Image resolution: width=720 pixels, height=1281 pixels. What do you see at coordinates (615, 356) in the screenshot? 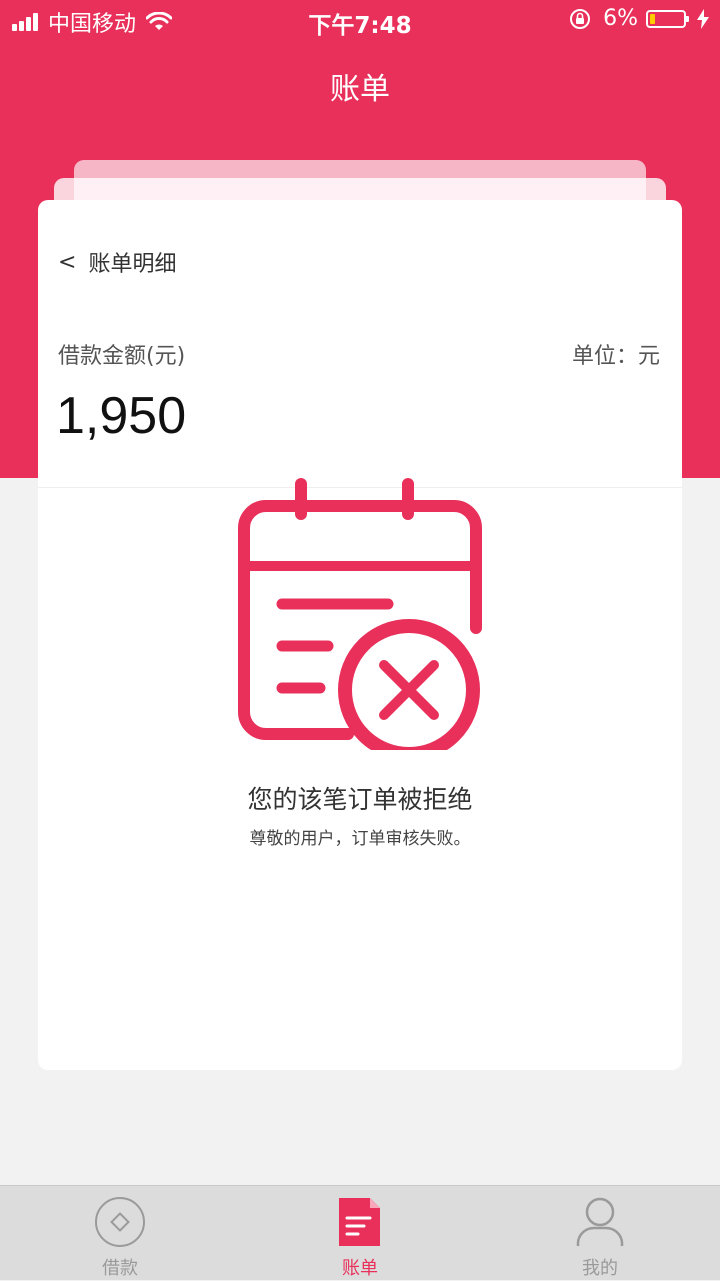
I see `unit-label: 单位：元` at bounding box center [615, 356].